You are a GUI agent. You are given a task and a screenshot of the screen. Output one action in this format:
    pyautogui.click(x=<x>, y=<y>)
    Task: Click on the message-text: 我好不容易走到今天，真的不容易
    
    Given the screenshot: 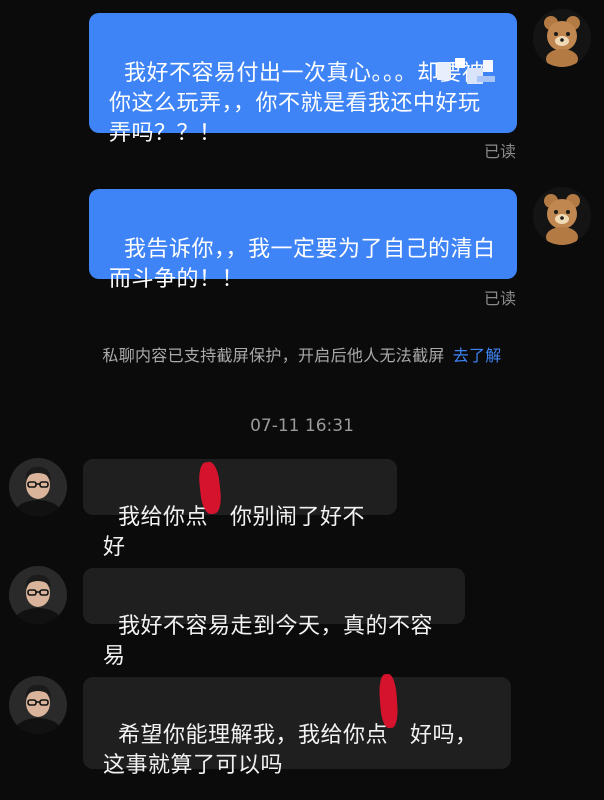 What is the action you would take?
    pyautogui.click(x=268, y=641)
    